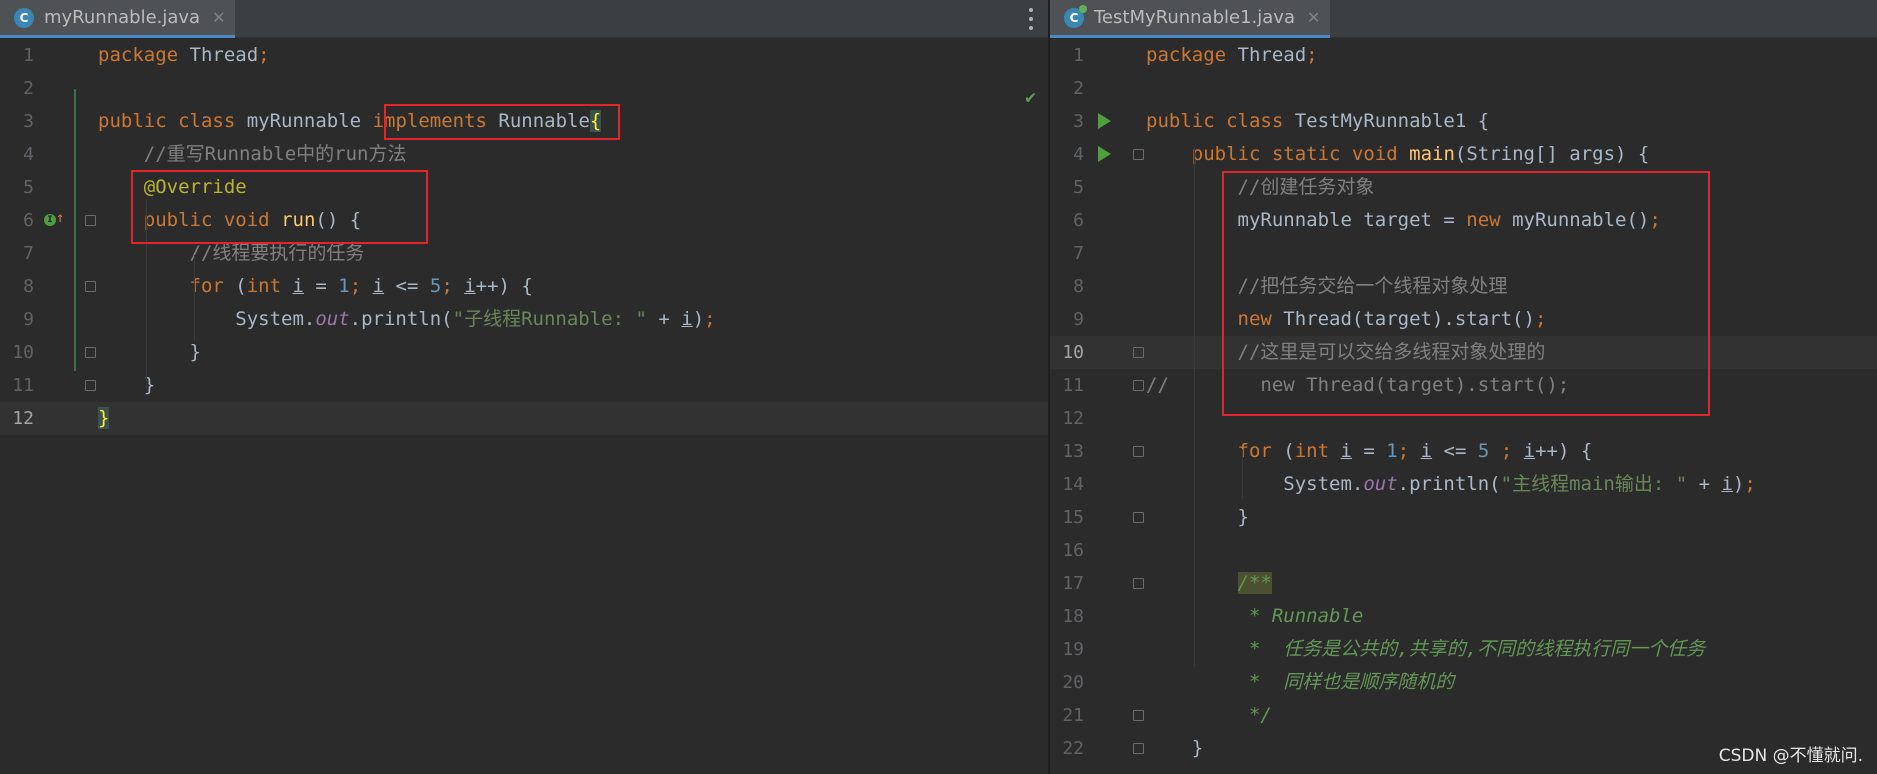 The height and width of the screenshot is (774, 1877). What do you see at coordinates (1067, 451) in the screenshot?
I see `line-number: 13` at bounding box center [1067, 451].